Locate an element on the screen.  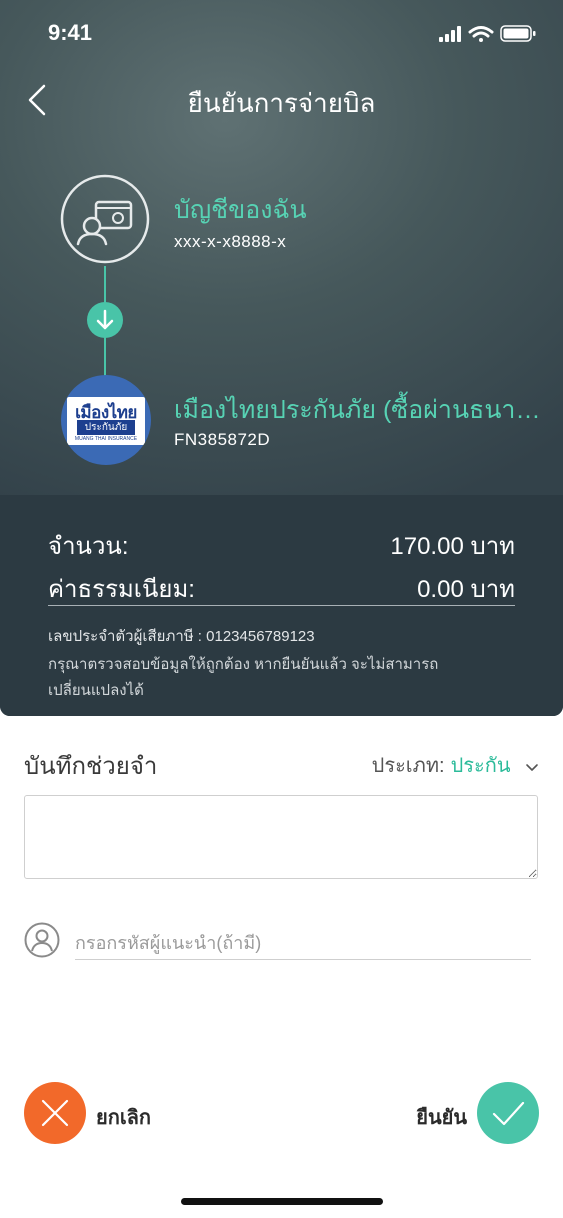
from-account-number: xxx-x-x8888-x is located at coordinates (230, 241).